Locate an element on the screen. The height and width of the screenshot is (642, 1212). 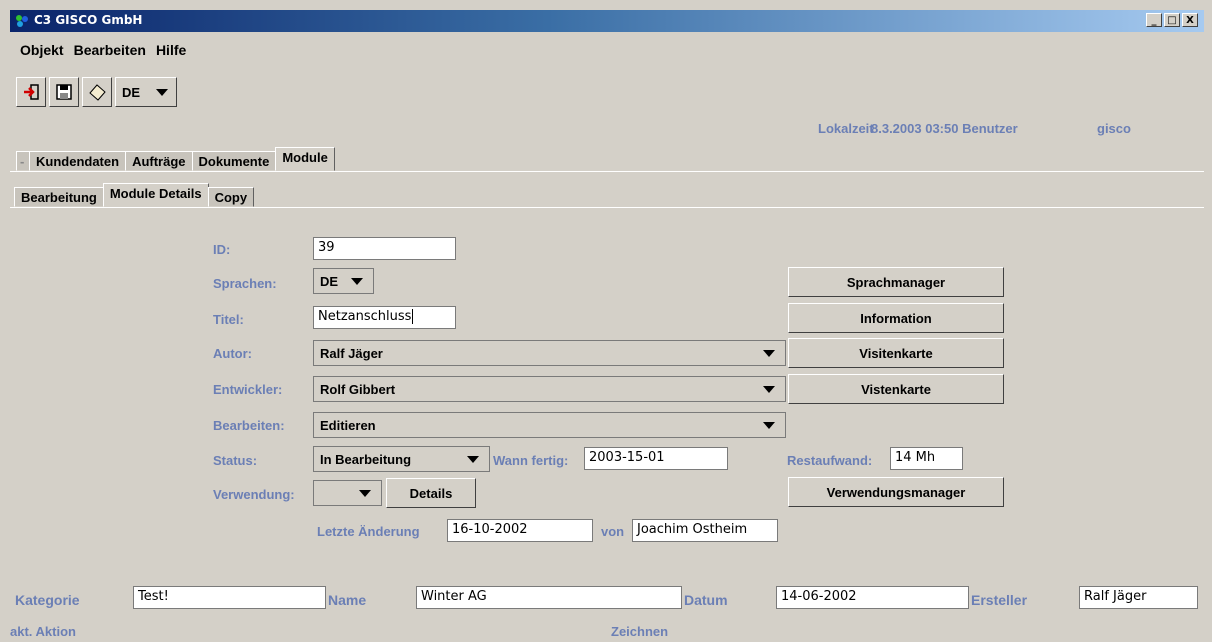
entwickler-label: Entwickler: is located at coordinates (248, 389).